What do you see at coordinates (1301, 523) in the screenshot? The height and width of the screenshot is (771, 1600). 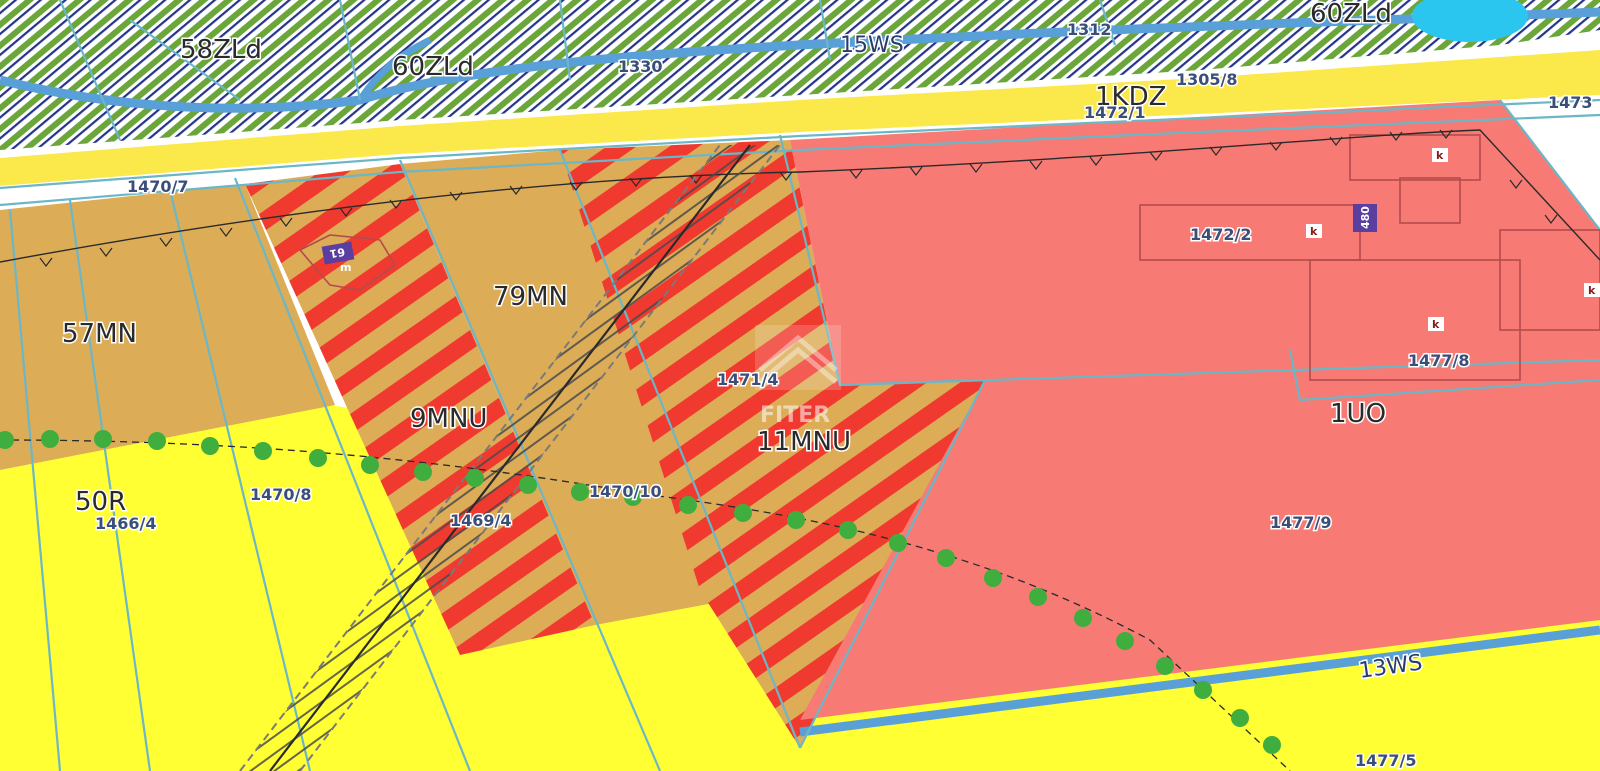 I see `parcel-label: 1477/9` at bounding box center [1301, 523].